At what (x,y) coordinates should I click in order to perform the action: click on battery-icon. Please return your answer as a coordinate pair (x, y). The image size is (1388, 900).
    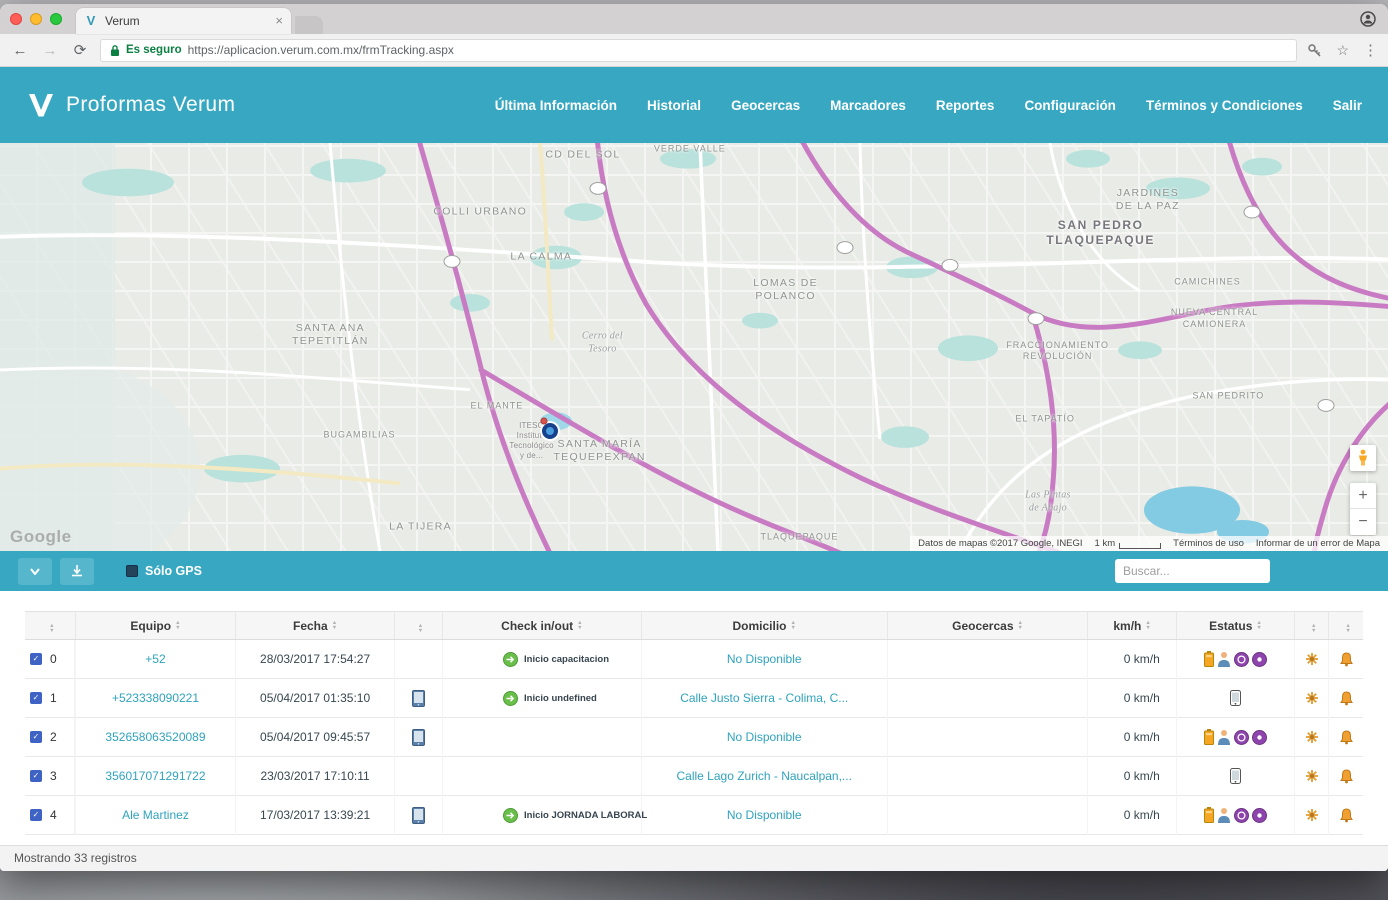
    Looking at the image, I should click on (1208, 737).